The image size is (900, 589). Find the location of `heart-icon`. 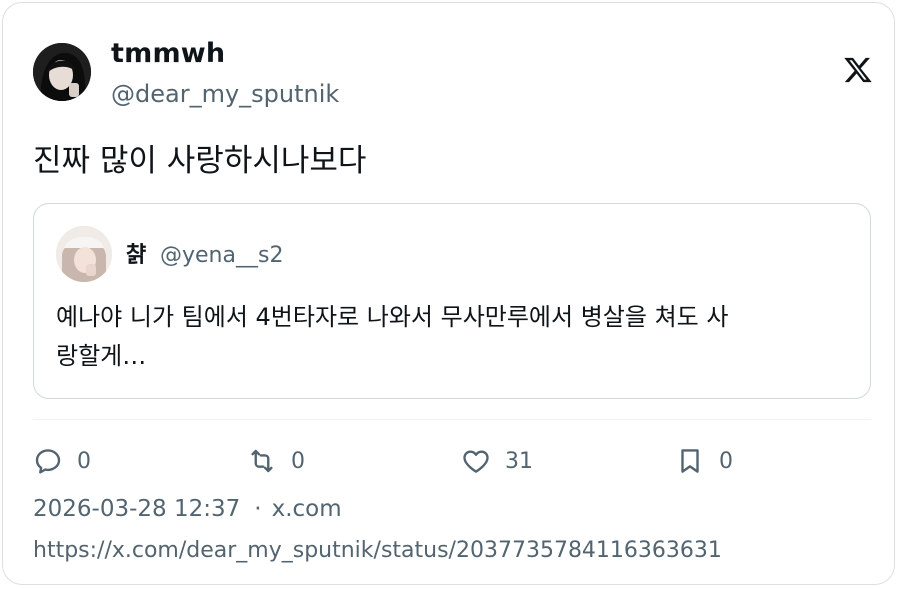

heart-icon is located at coordinates (476, 461).